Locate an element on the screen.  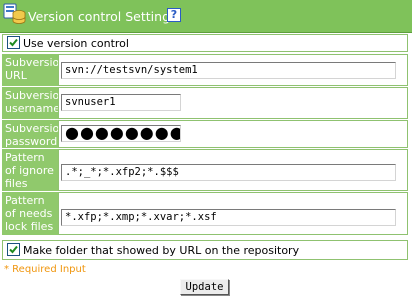
password-input: ●●●●●●●● is located at coordinates (121, 133).